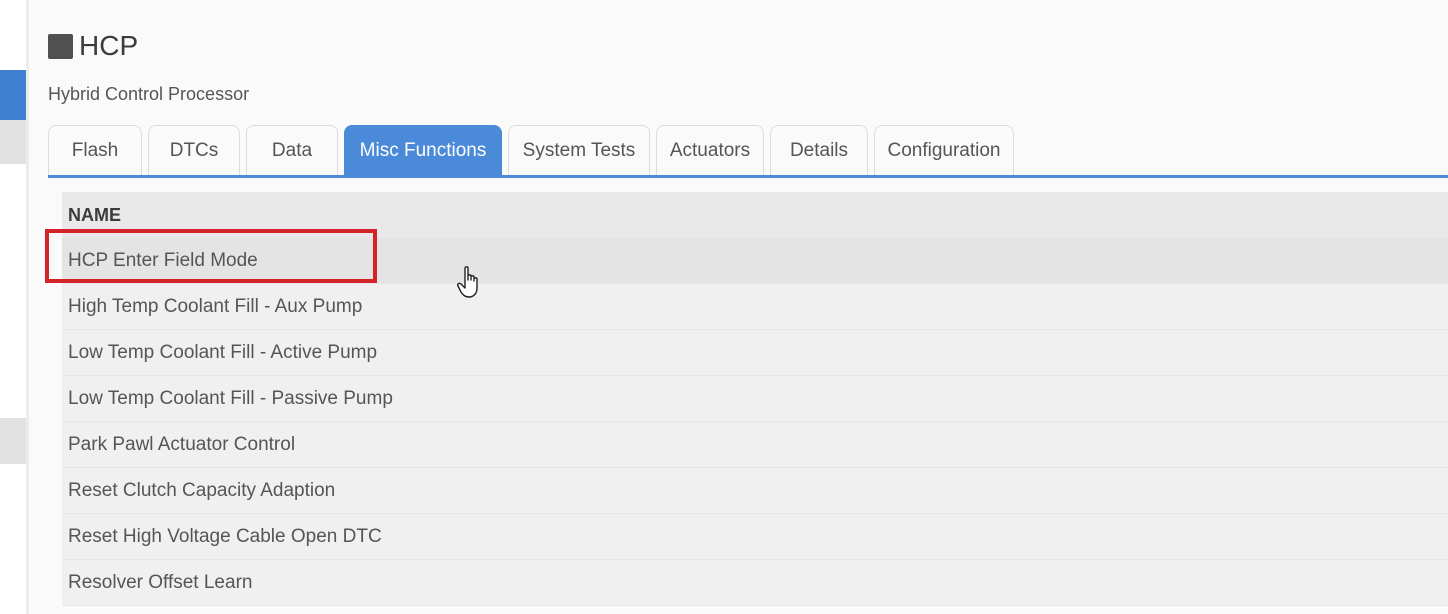 This screenshot has height=614, width=1448. What do you see at coordinates (13, 307) in the screenshot?
I see `left-rail` at bounding box center [13, 307].